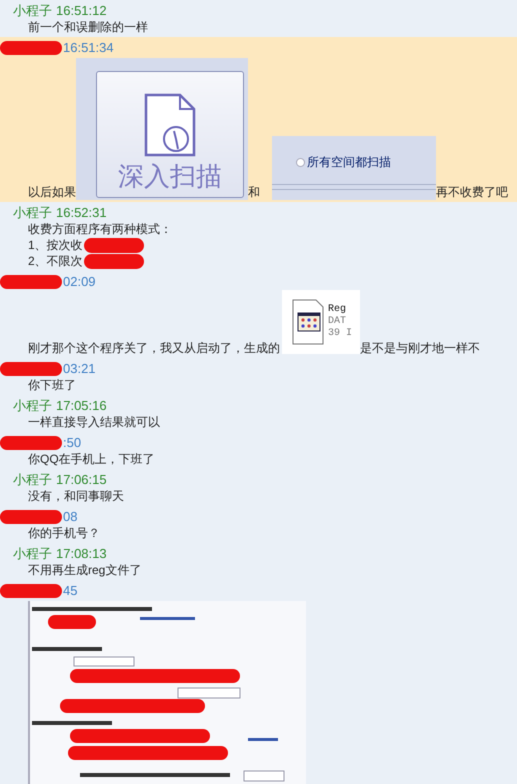 Image resolution: width=517 pixels, height=784 pixels. Describe the element at coordinates (472, 192) in the screenshot. I see `message-text: 再不收费了吧` at that location.